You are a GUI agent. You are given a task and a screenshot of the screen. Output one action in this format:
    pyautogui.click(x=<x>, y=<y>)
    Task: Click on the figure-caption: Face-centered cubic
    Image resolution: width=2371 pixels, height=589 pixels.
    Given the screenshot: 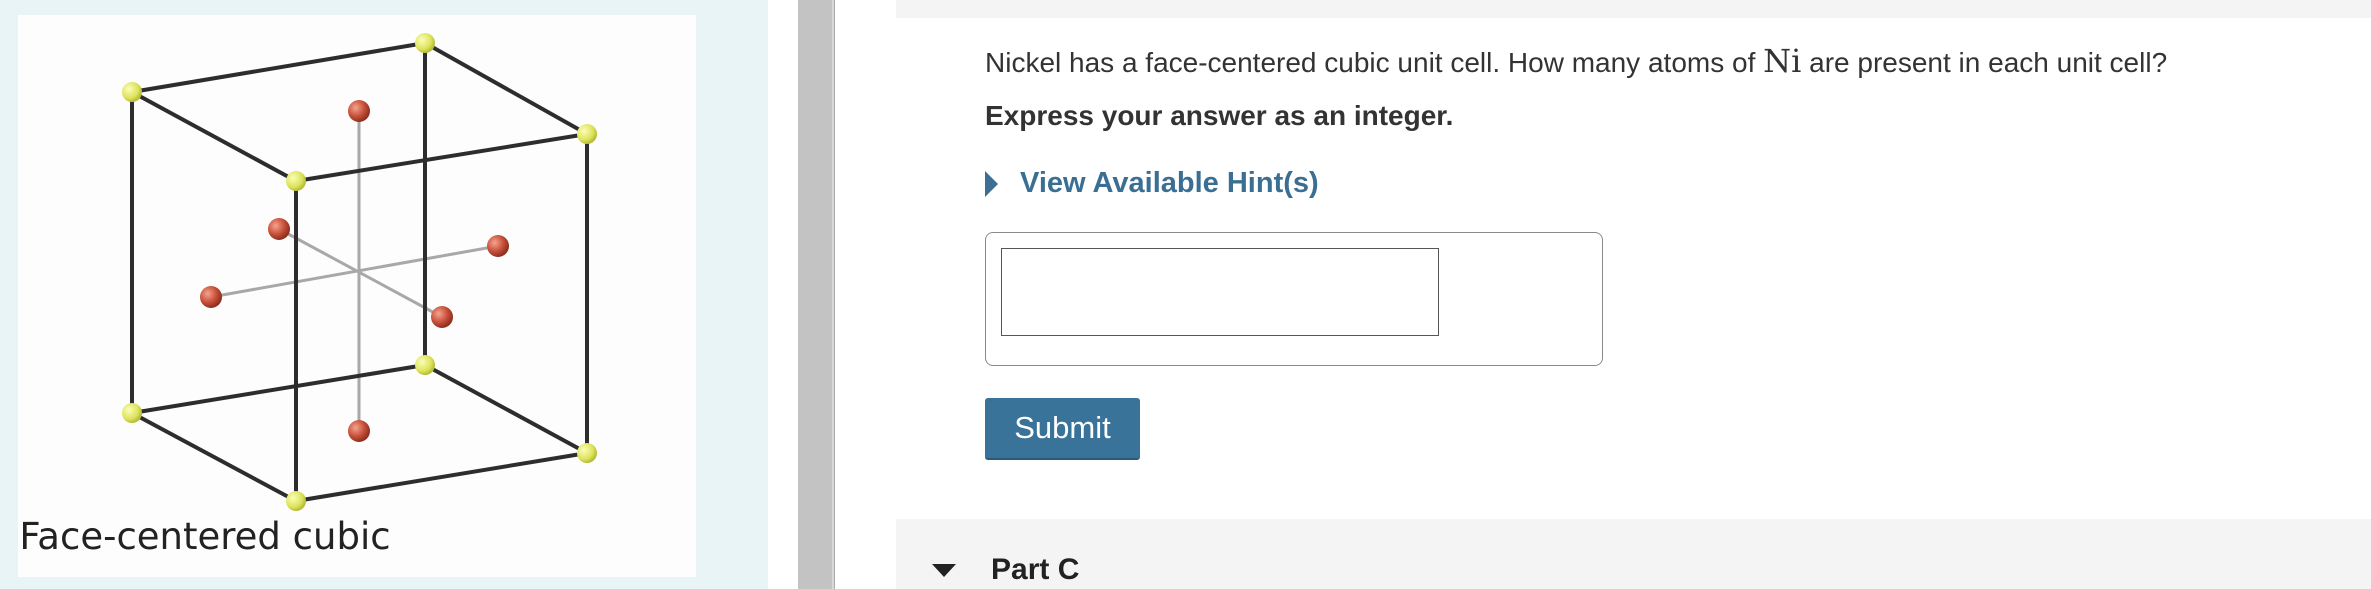 What is the action you would take?
    pyautogui.click(x=205, y=536)
    